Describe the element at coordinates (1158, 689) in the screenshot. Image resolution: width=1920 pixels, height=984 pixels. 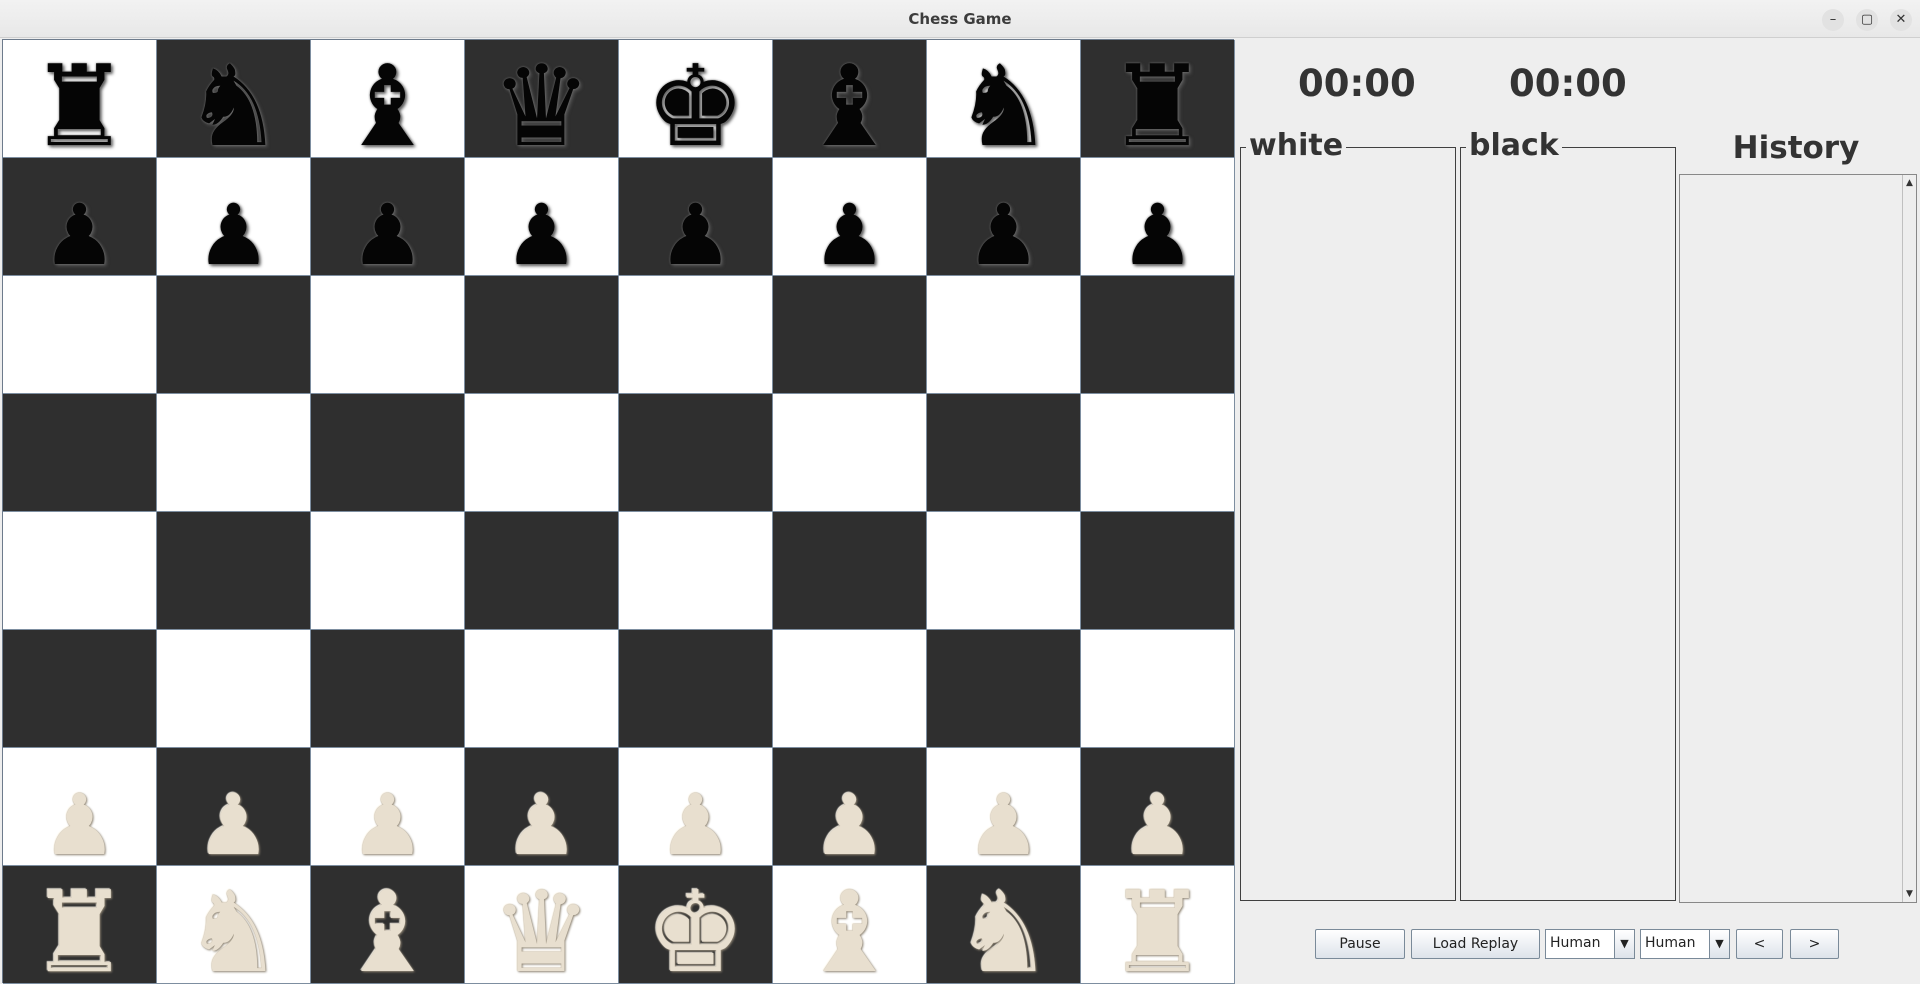
I see `square-h3` at that location.